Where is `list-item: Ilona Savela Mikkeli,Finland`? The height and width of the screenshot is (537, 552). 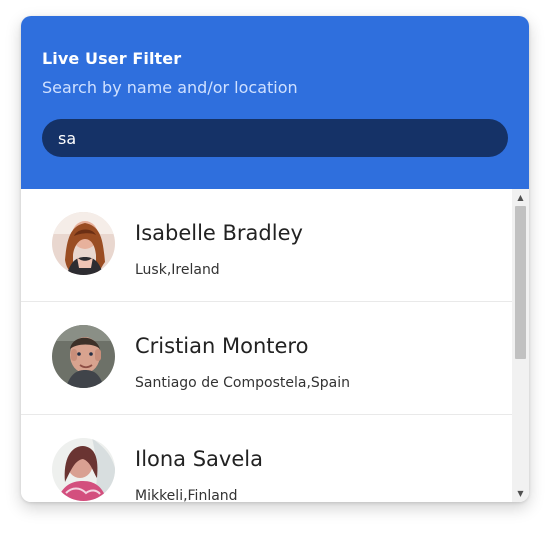 list-item: Ilona Savela Mikkeli,Finland is located at coordinates (266, 458).